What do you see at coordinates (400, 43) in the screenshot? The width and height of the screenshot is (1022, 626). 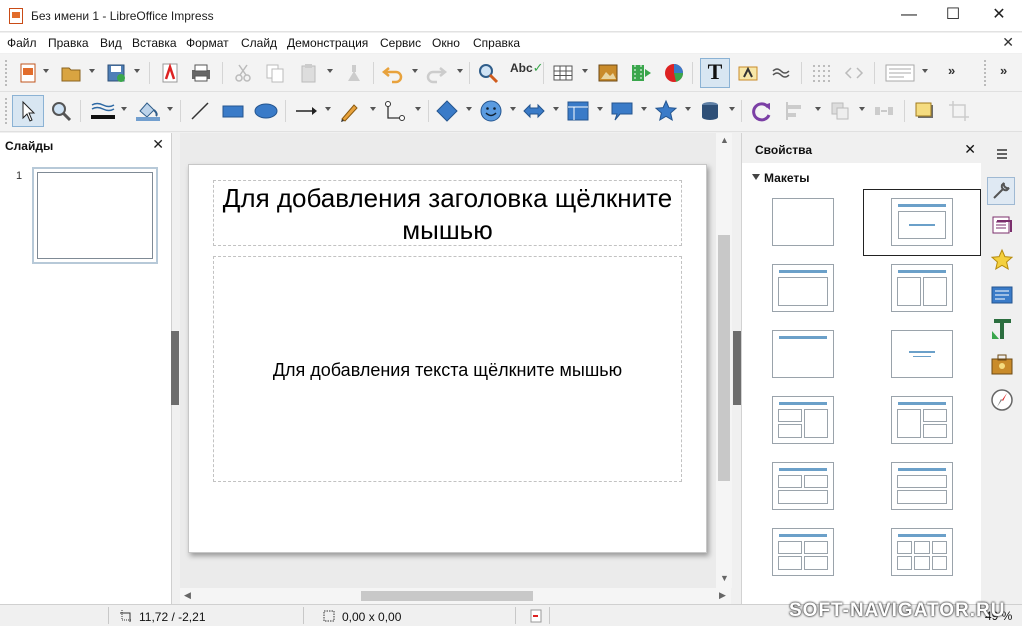 I see `menu-tools: Сервис` at bounding box center [400, 43].